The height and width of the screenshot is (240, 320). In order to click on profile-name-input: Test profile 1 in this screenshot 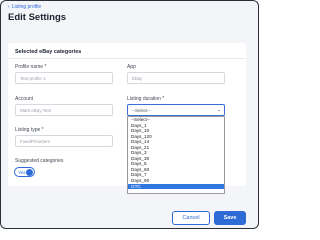, I will do `click(64, 78)`.